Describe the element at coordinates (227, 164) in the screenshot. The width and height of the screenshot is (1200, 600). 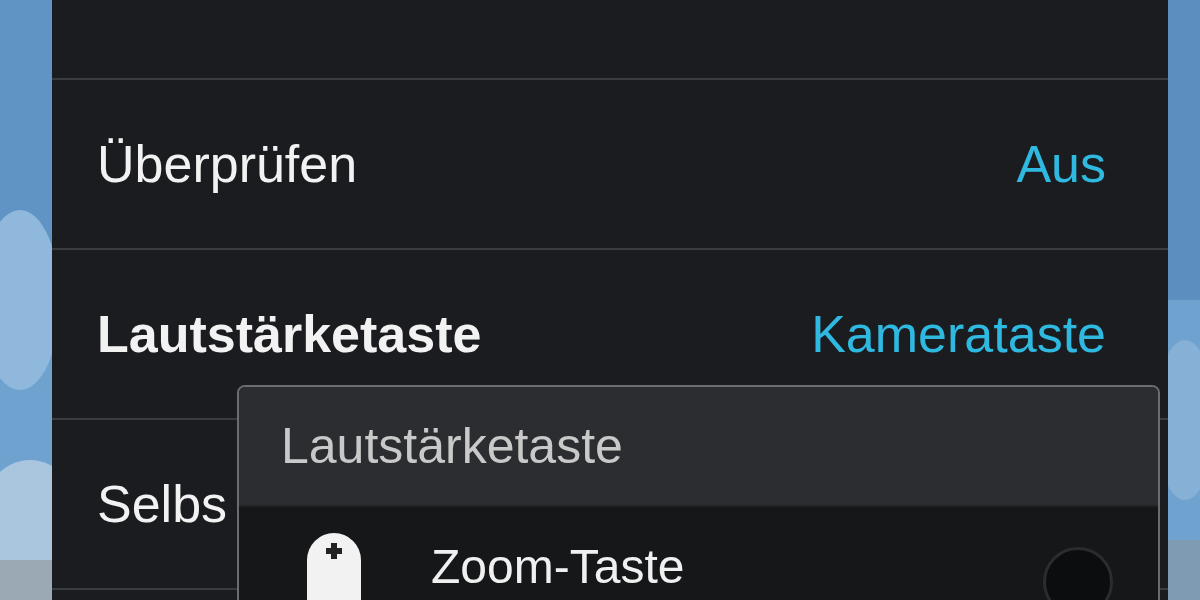
I see `setting-label: Überprüfen` at that location.